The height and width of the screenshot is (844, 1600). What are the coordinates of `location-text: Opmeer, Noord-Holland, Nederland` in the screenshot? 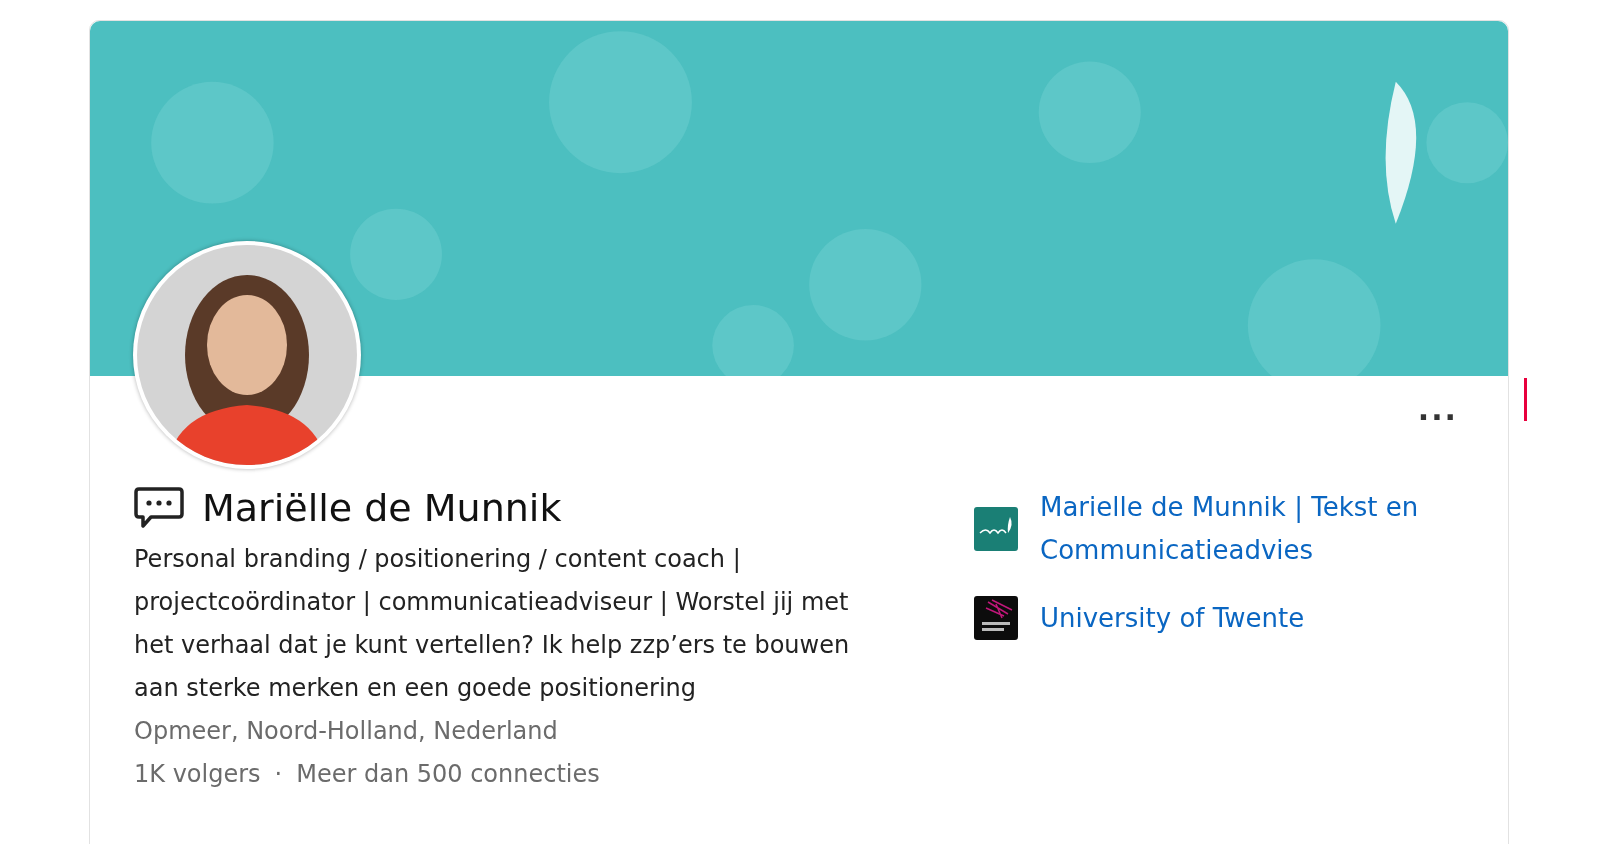 It's located at (346, 731).